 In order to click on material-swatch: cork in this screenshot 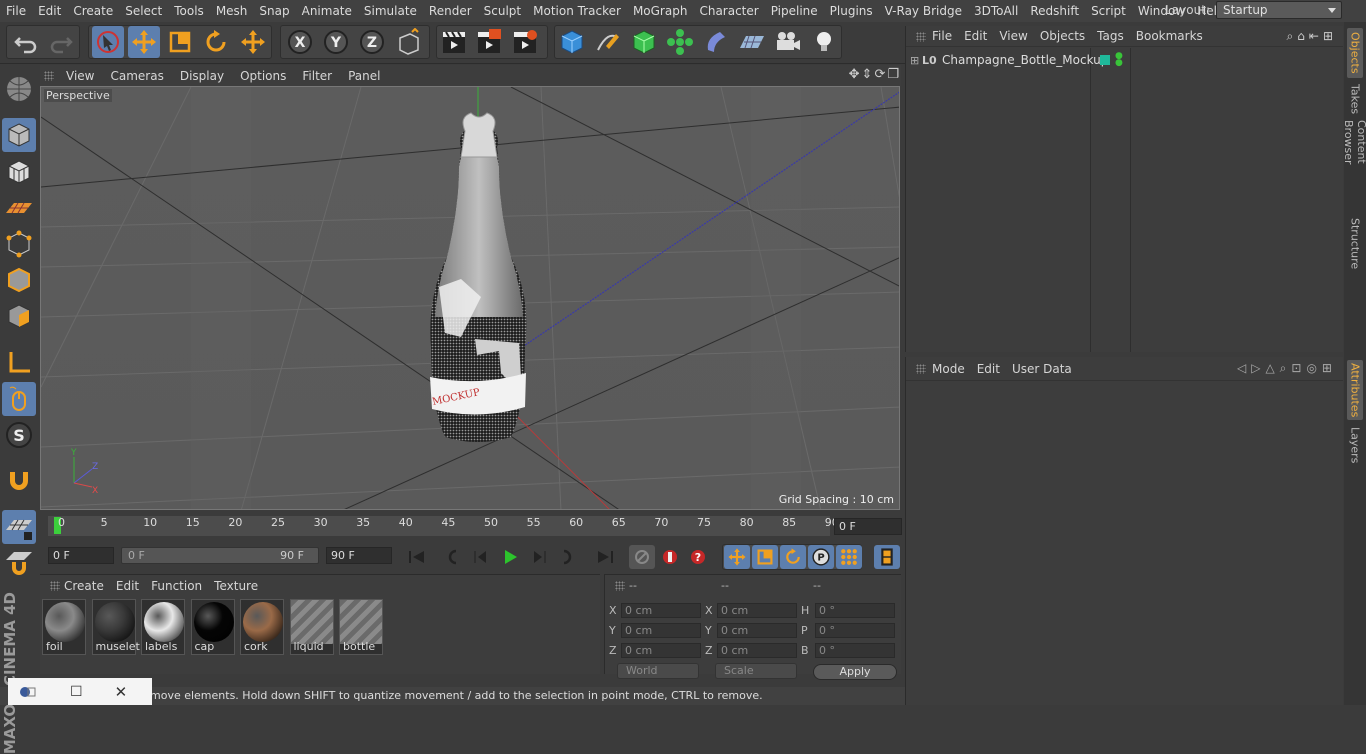, I will do `click(262, 627)`.